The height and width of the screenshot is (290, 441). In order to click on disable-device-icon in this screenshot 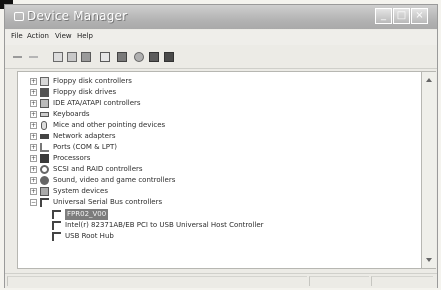, I will do `click(169, 57)`.